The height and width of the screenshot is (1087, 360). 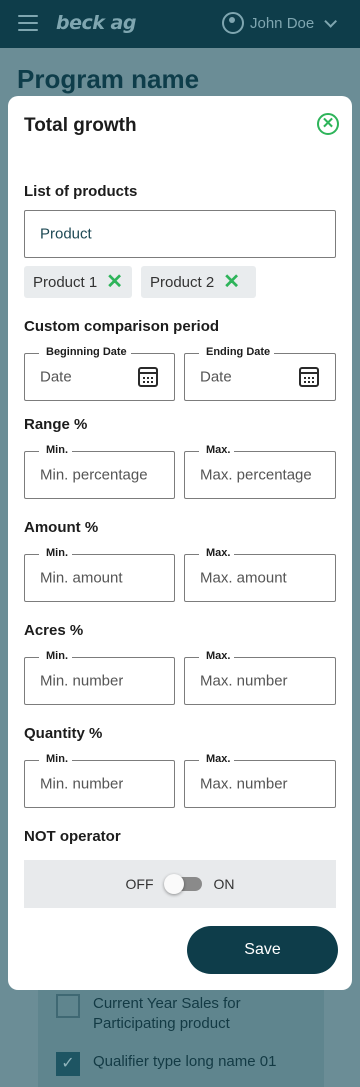 What do you see at coordinates (54, 630) in the screenshot?
I see `acres-label: Acres %` at bounding box center [54, 630].